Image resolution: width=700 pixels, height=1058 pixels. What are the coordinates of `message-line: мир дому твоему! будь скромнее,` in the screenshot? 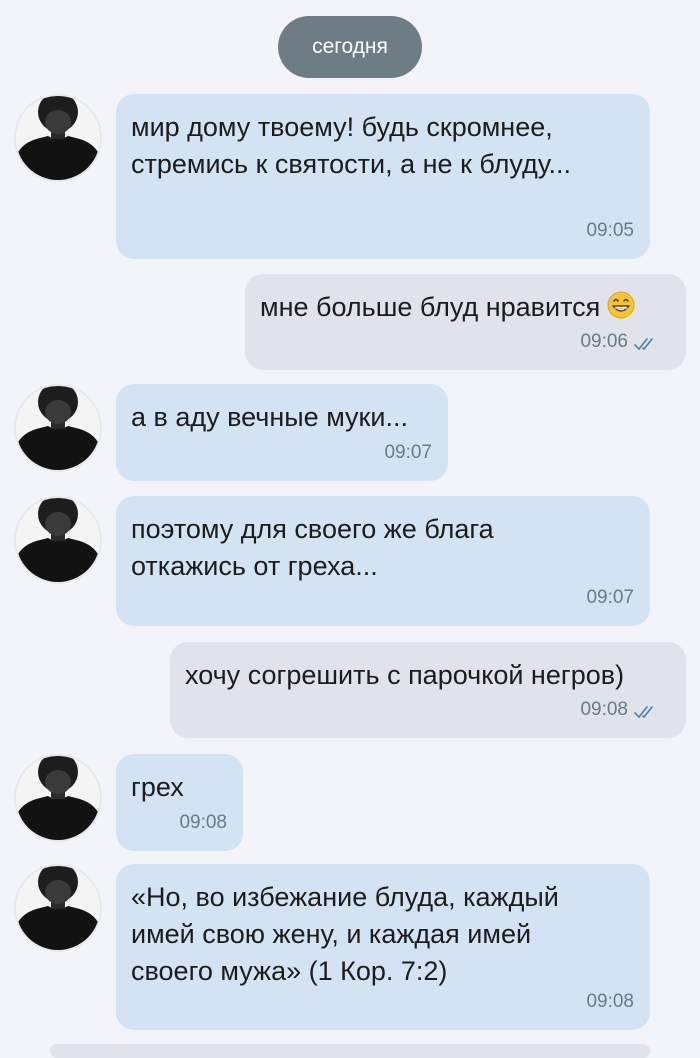 It's located at (342, 127).